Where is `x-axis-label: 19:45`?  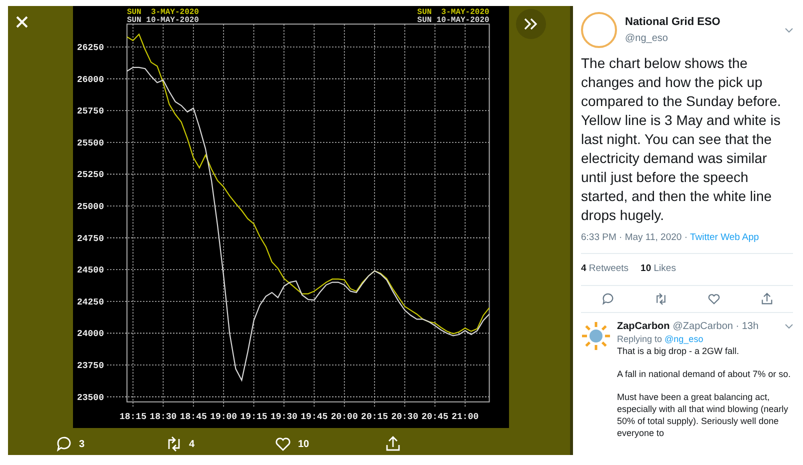 x-axis-label: 19:45 is located at coordinates (314, 417).